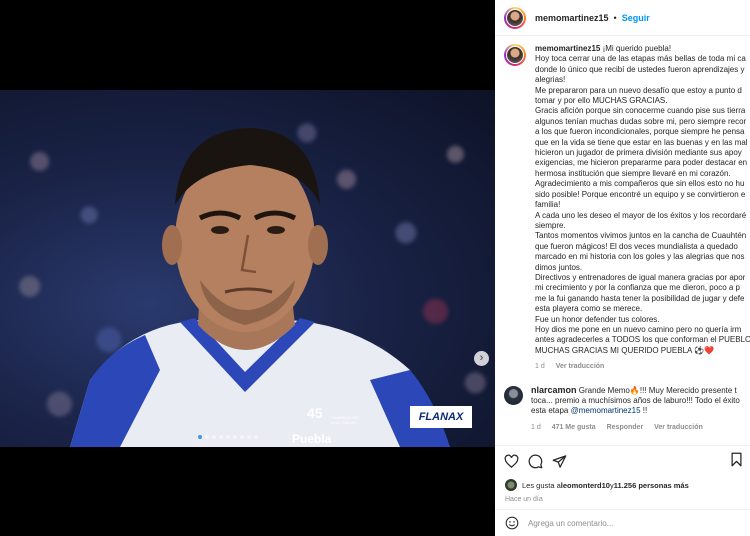 Image resolution: width=750 pixels, height=536 pixels. What do you see at coordinates (572, 18) in the screenshot?
I see `header-username: memomartinez15` at bounding box center [572, 18].